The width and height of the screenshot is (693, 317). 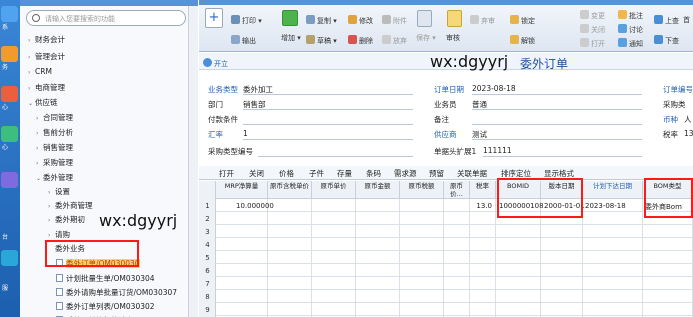 What do you see at coordinates (9, 134) in the screenshot?
I see `center2-icon` at bounding box center [9, 134].